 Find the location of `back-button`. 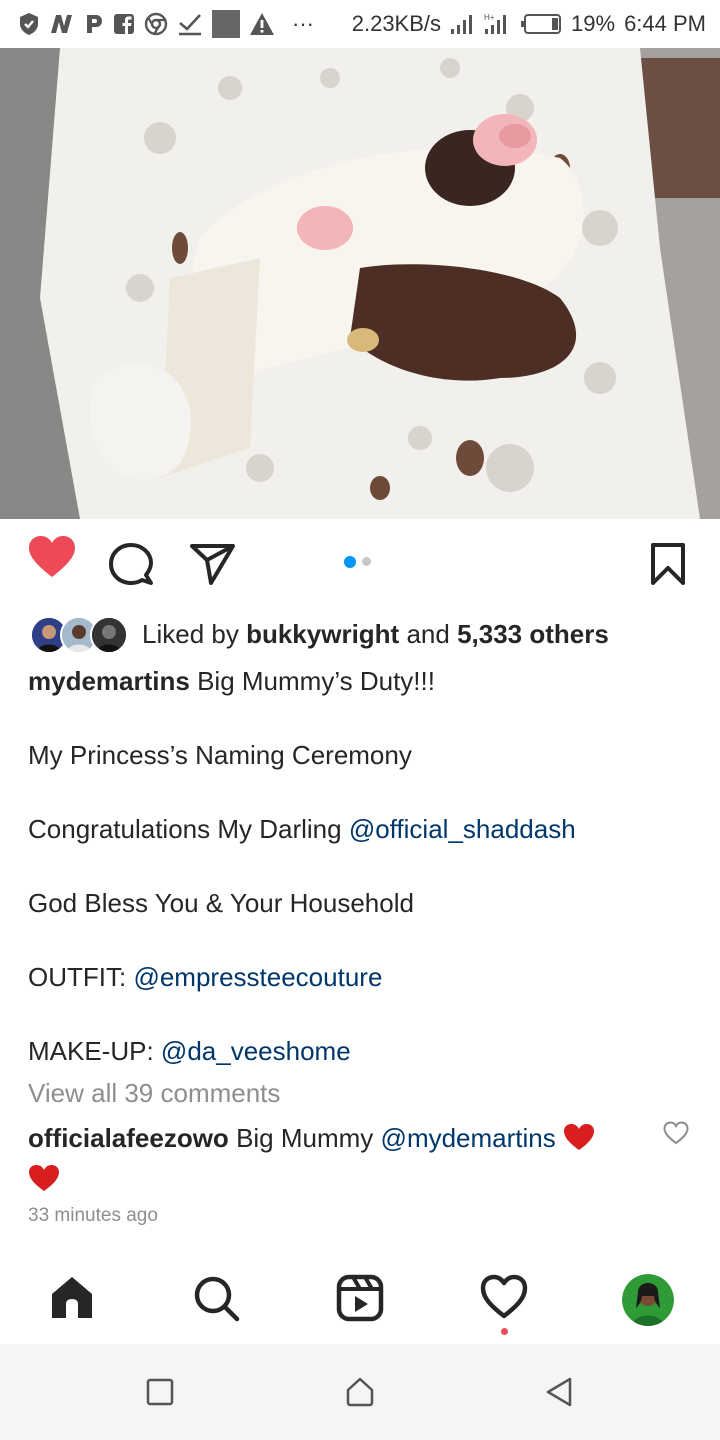

back-button is located at coordinates (559, 1394).